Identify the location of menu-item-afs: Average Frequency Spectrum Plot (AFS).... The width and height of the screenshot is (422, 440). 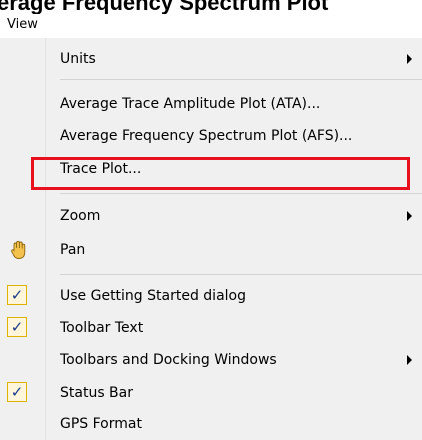
(211, 136).